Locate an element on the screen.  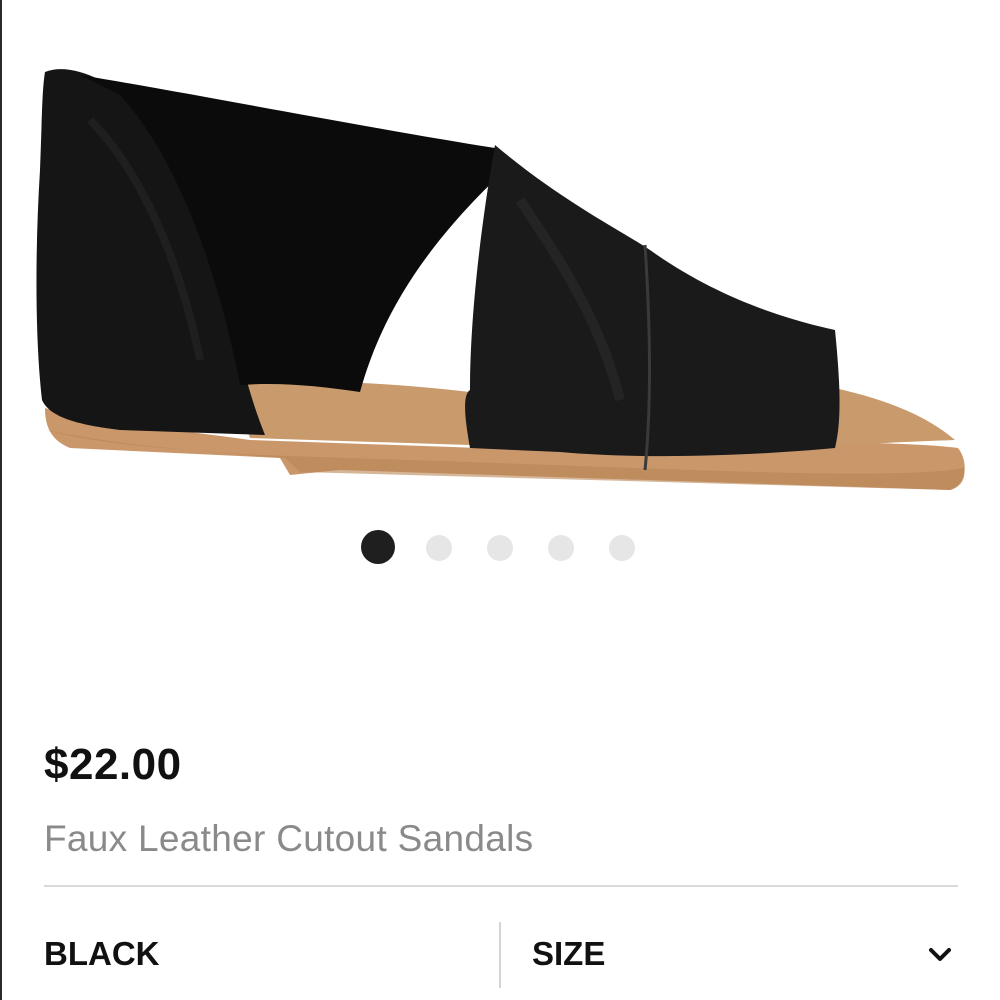
screen-edge is located at coordinates (1, 500).